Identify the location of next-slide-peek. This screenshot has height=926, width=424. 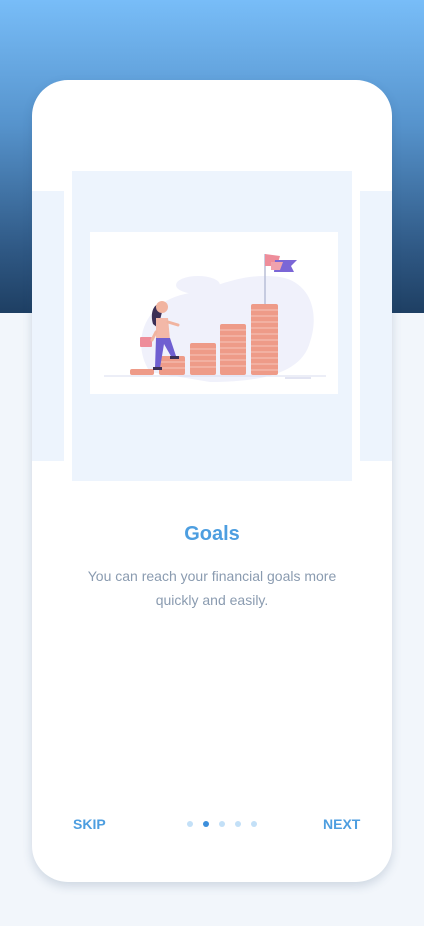
(376, 326).